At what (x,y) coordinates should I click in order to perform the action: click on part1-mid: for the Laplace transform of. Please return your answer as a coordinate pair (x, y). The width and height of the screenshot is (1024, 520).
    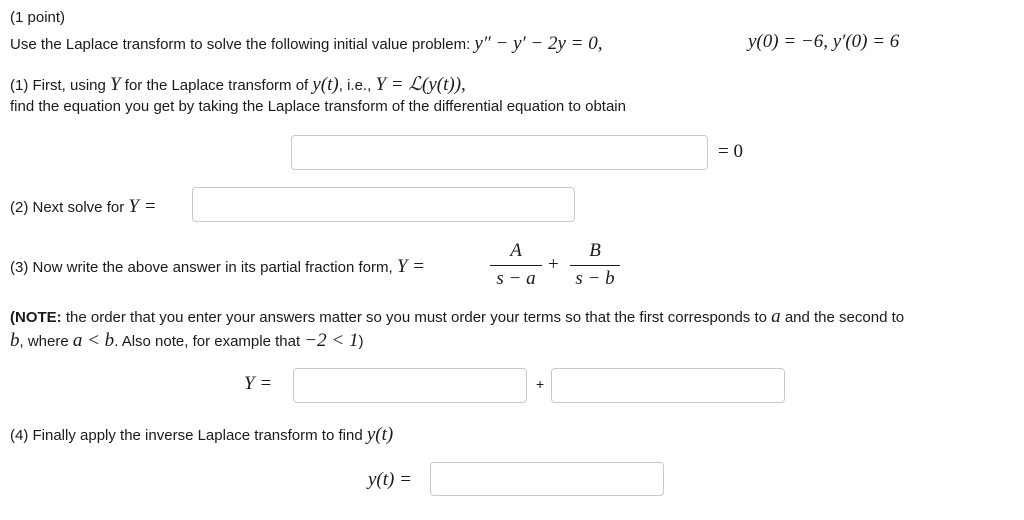
    Looking at the image, I should click on (216, 85).